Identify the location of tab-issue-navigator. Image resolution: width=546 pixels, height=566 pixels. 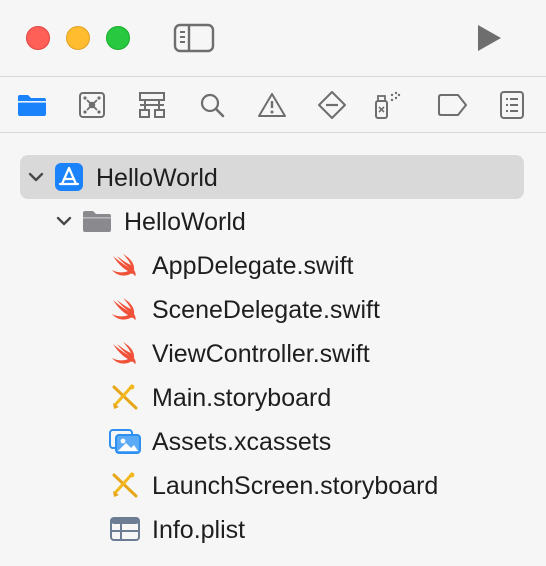
(272, 105).